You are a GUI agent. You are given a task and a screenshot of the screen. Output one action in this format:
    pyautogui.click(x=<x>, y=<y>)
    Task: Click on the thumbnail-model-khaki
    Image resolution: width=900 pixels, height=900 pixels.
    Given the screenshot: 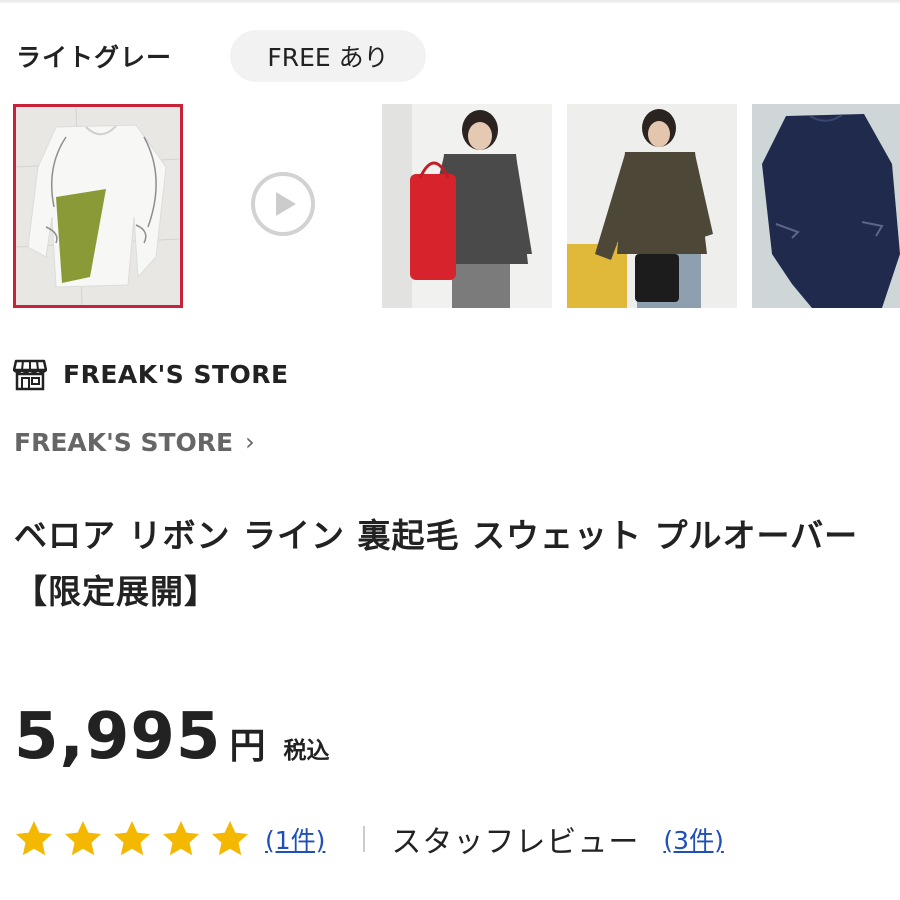 What is the action you would take?
    pyautogui.click(x=652, y=206)
    